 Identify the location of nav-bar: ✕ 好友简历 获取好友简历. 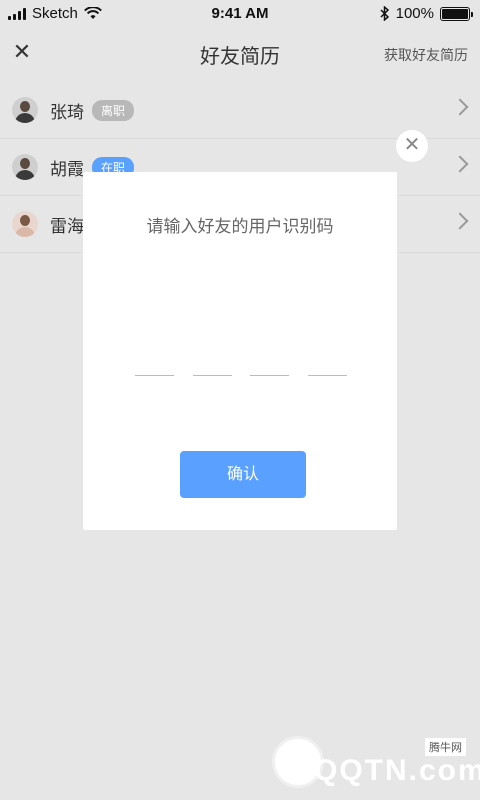
(240, 54).